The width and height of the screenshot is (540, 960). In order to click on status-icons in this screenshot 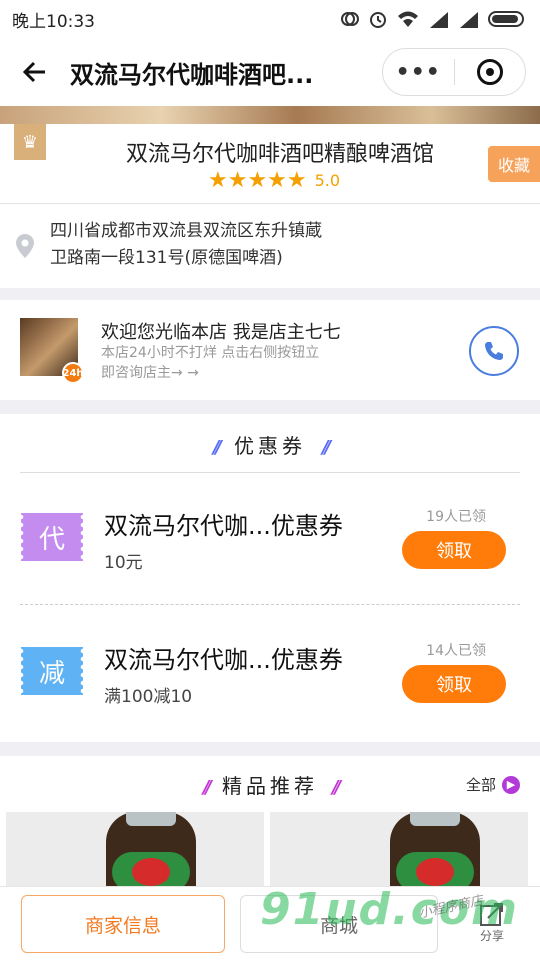, I will do `click(434, 19)`.